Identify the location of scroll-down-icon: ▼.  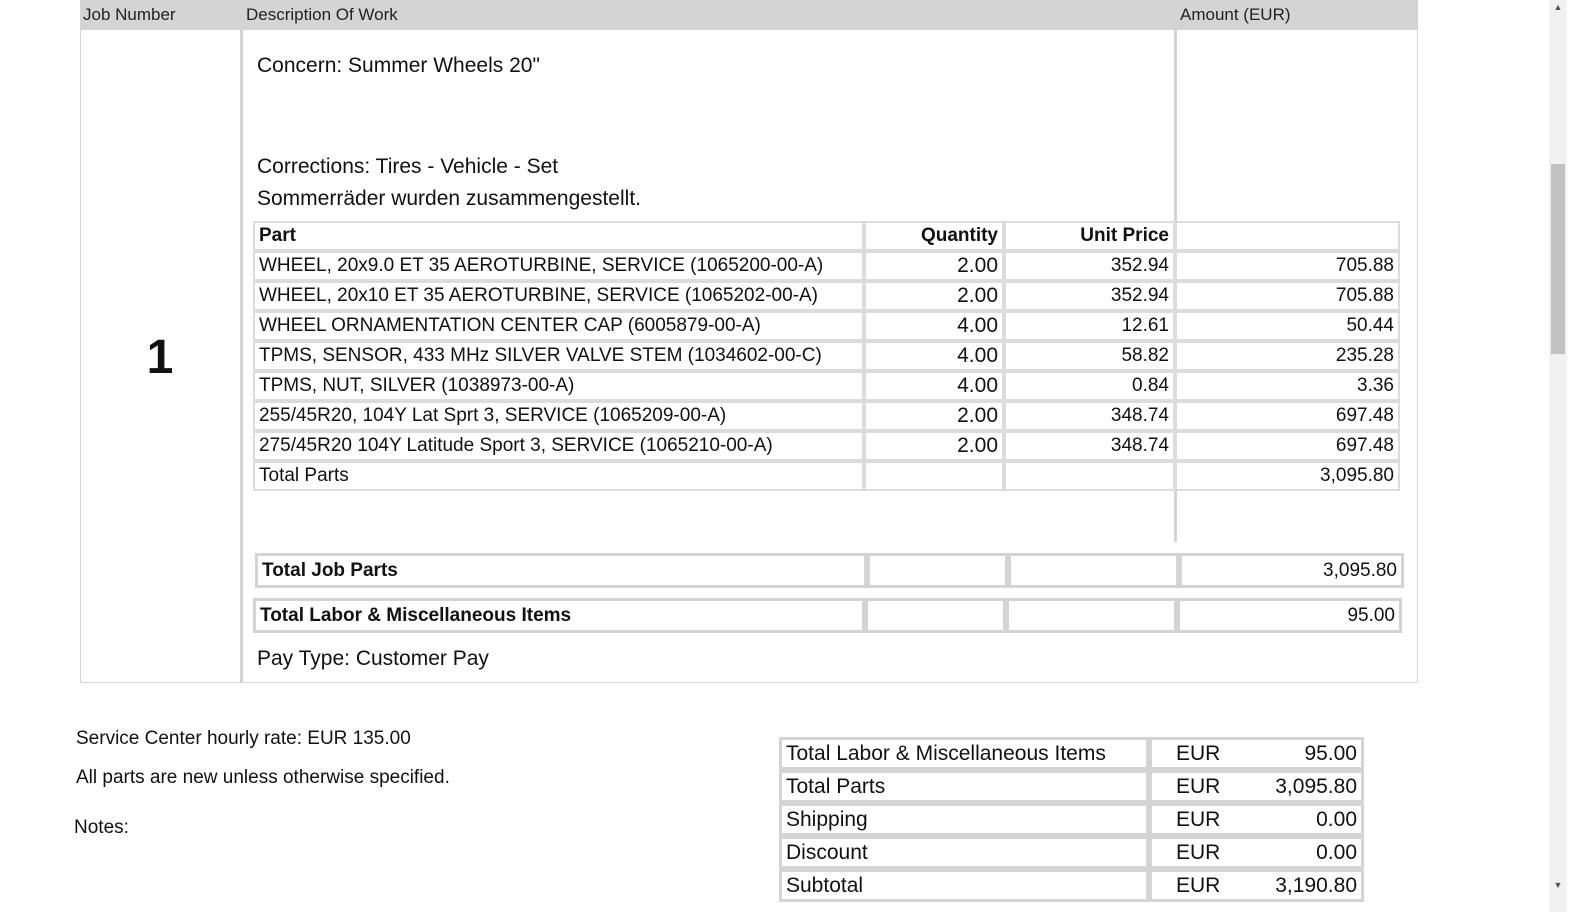
(1558, 885).